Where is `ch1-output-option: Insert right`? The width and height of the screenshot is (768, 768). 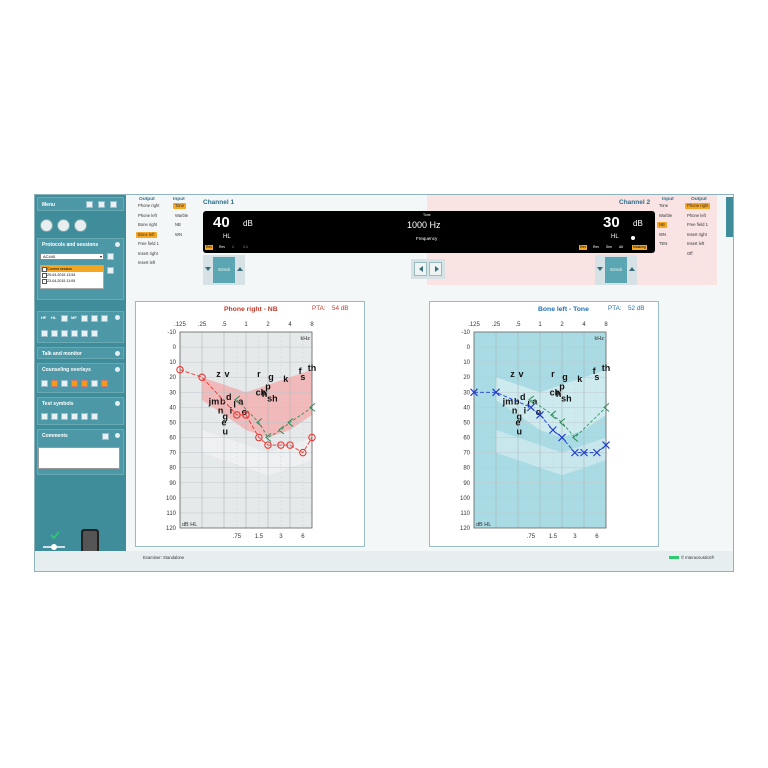
ch1-output-option: Insert right is located at coordinates (148, 254).